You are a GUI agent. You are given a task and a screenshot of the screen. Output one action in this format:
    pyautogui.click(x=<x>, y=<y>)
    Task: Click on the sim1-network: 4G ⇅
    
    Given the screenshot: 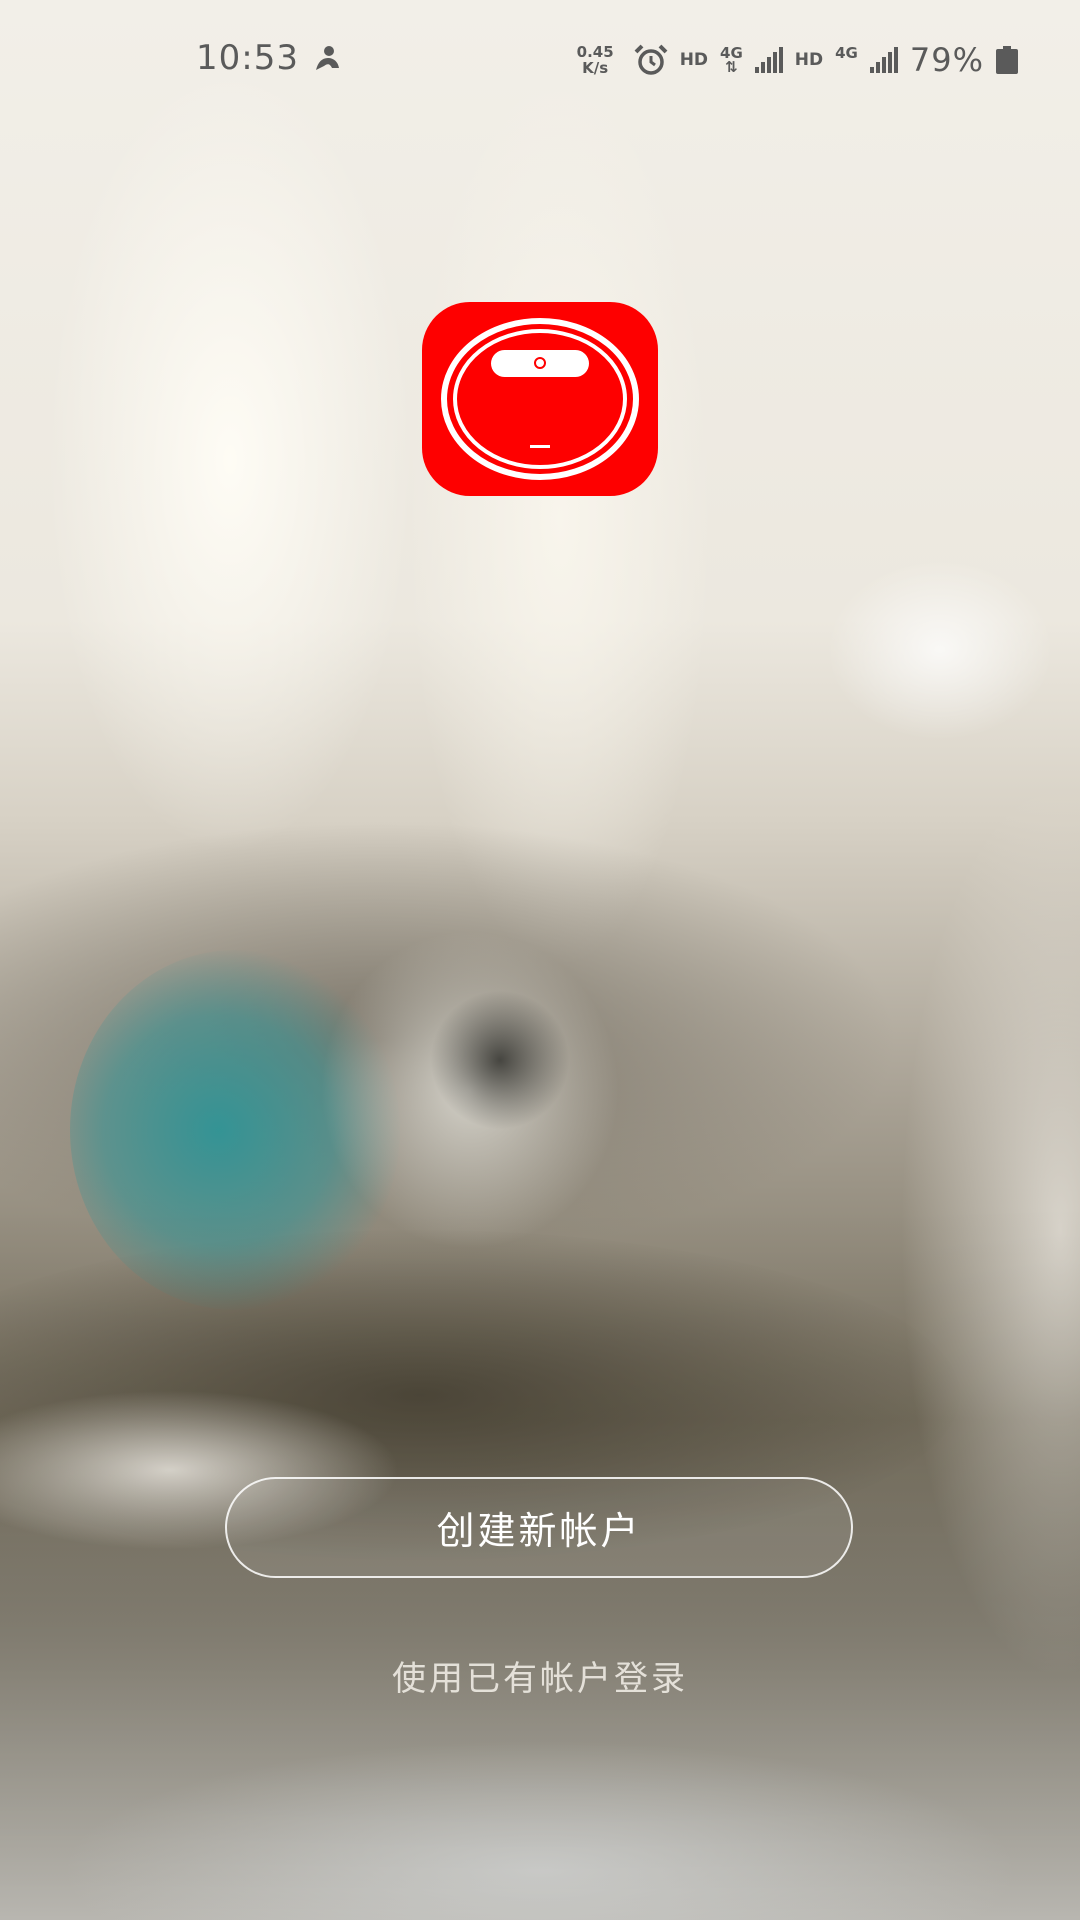 What is the action you would take?
    pyautogui.click(x=731, y=60)
    